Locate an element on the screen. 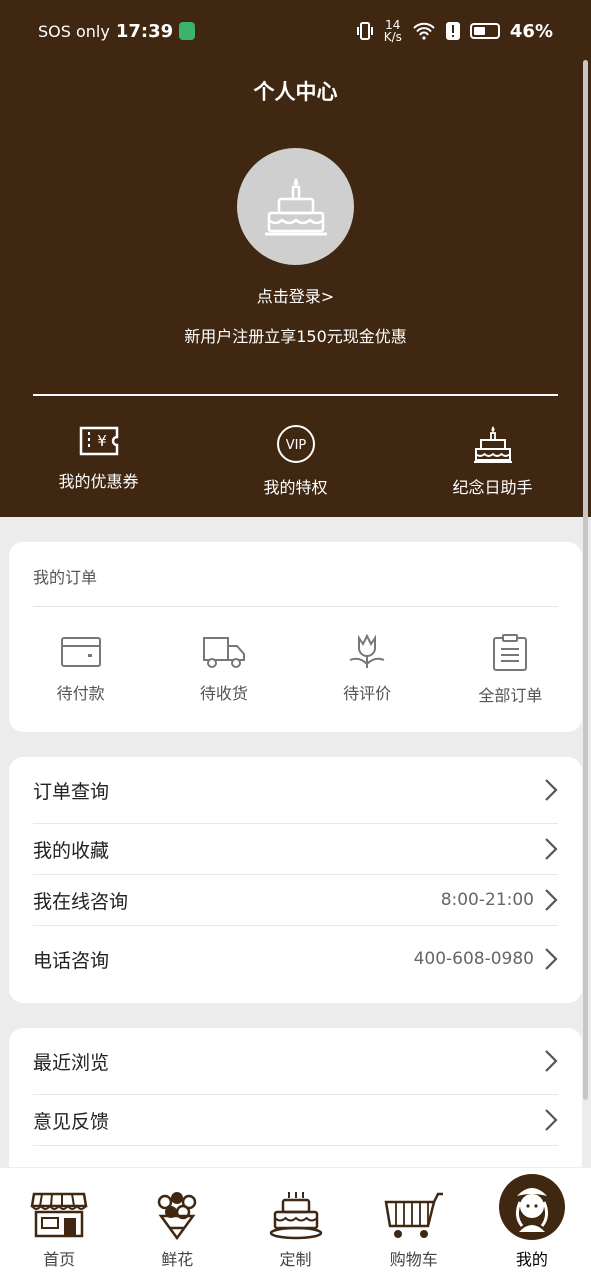  tab-cart-label: 购物车 is located at coordinates (413, 1259).